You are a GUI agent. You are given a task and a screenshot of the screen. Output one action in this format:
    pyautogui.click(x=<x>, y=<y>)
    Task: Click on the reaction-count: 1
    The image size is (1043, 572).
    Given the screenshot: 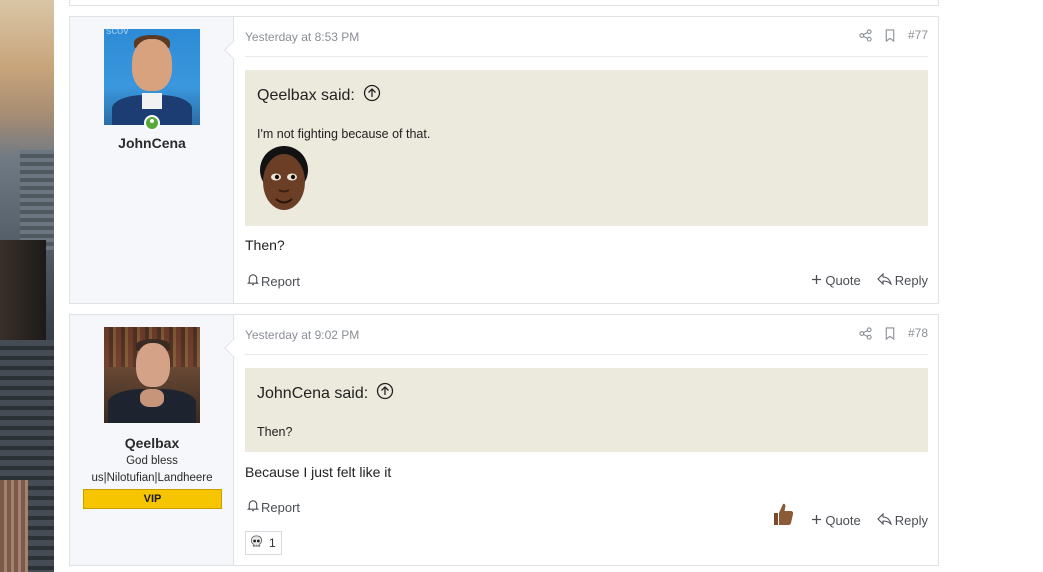 What is the action you would take?
    pyautogui.click(x=272, y=543)
    